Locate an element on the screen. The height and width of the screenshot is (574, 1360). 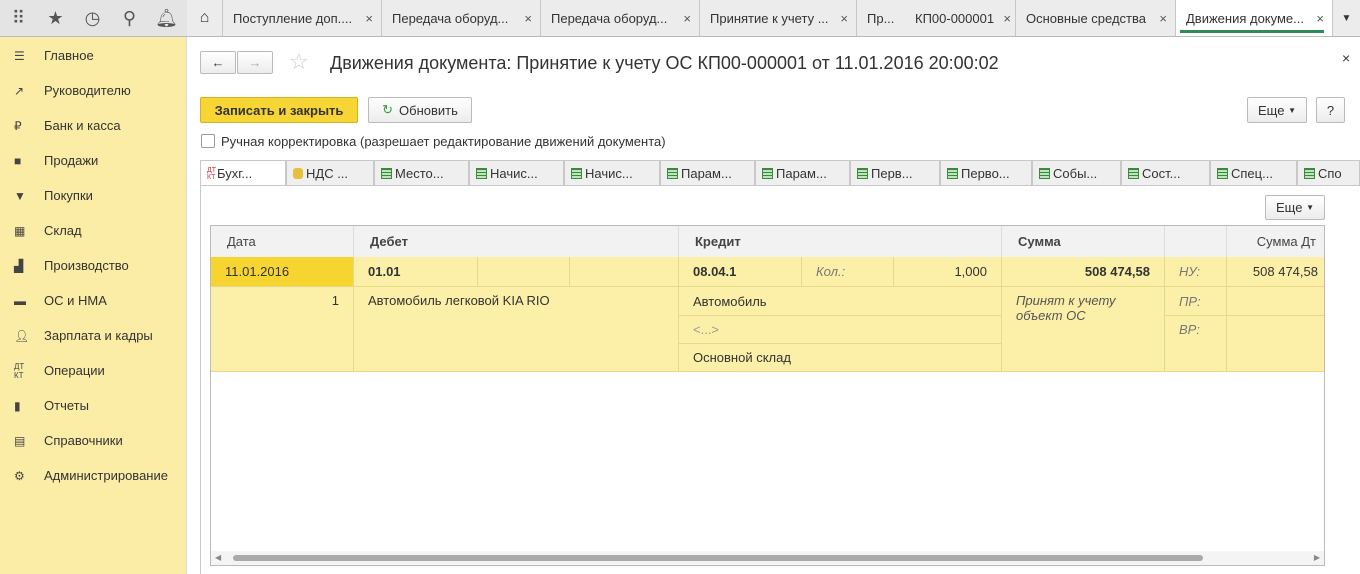
manual-correction-checkbox is located at coordinates (208, 141).